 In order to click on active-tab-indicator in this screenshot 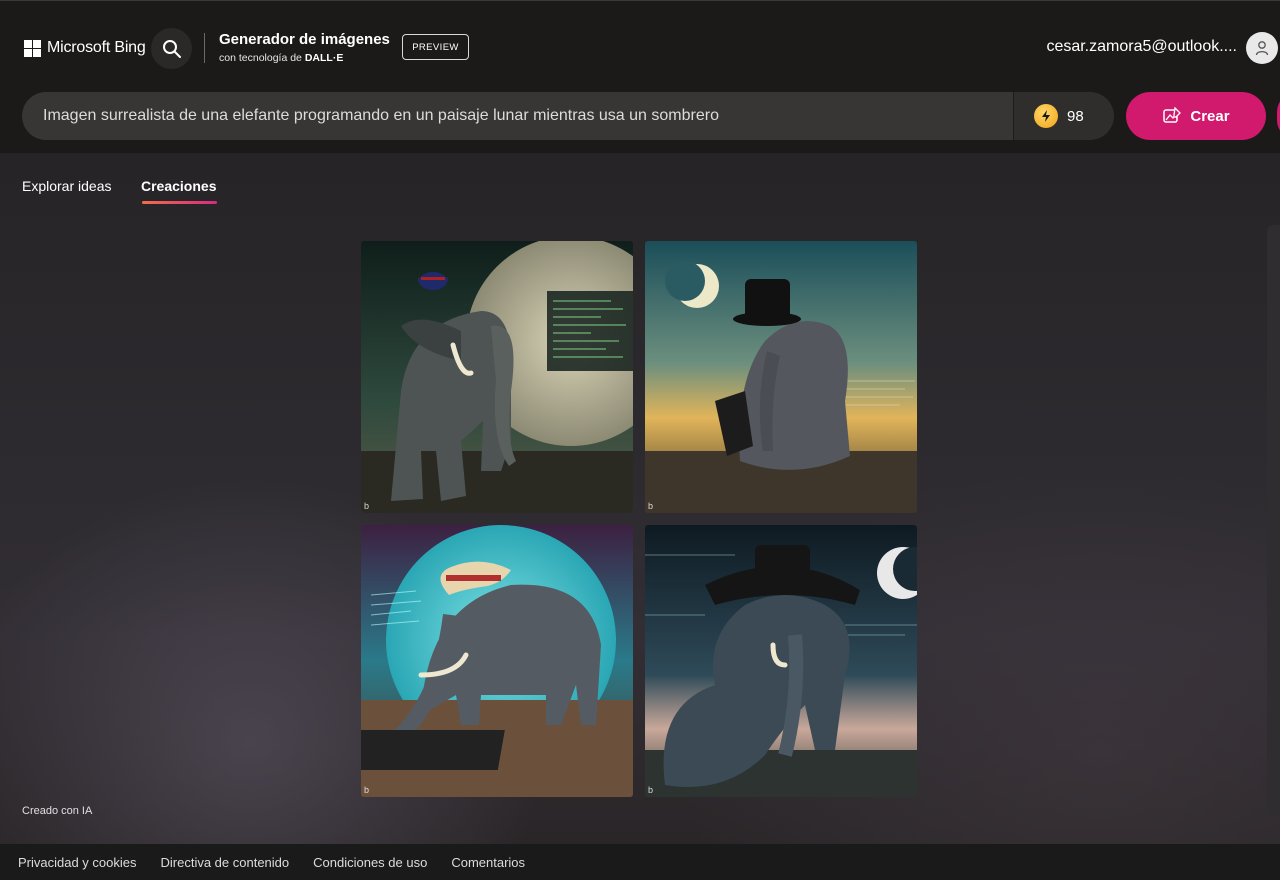, I will do `click(179, 202)`.